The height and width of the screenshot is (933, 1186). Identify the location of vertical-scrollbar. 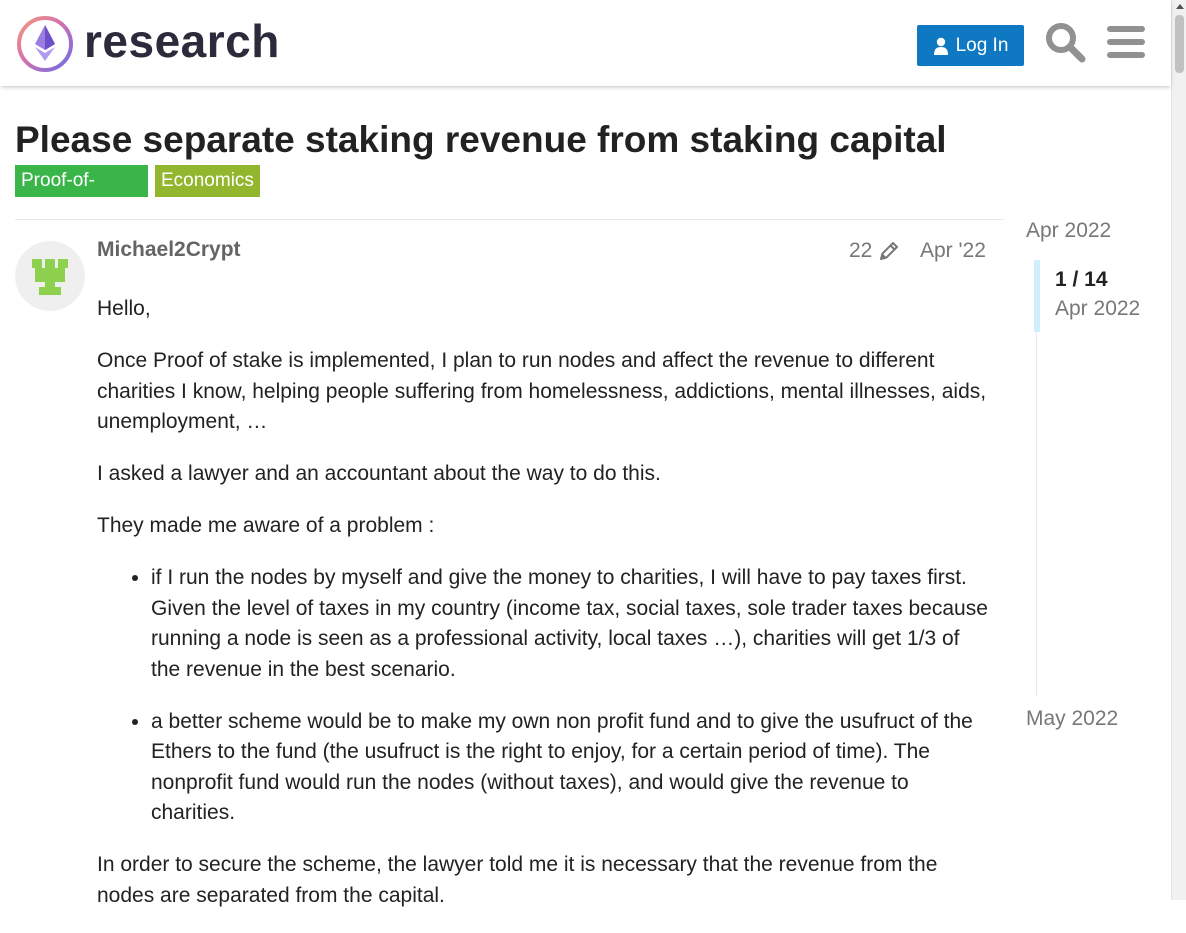
(1178, 450).